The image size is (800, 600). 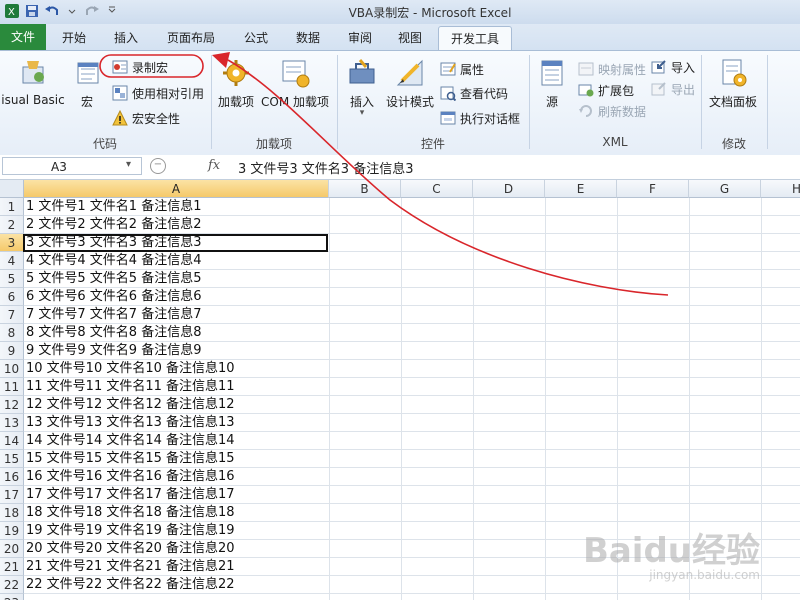 I want to click on tab-data: 数据, so click(x=308, y=38).